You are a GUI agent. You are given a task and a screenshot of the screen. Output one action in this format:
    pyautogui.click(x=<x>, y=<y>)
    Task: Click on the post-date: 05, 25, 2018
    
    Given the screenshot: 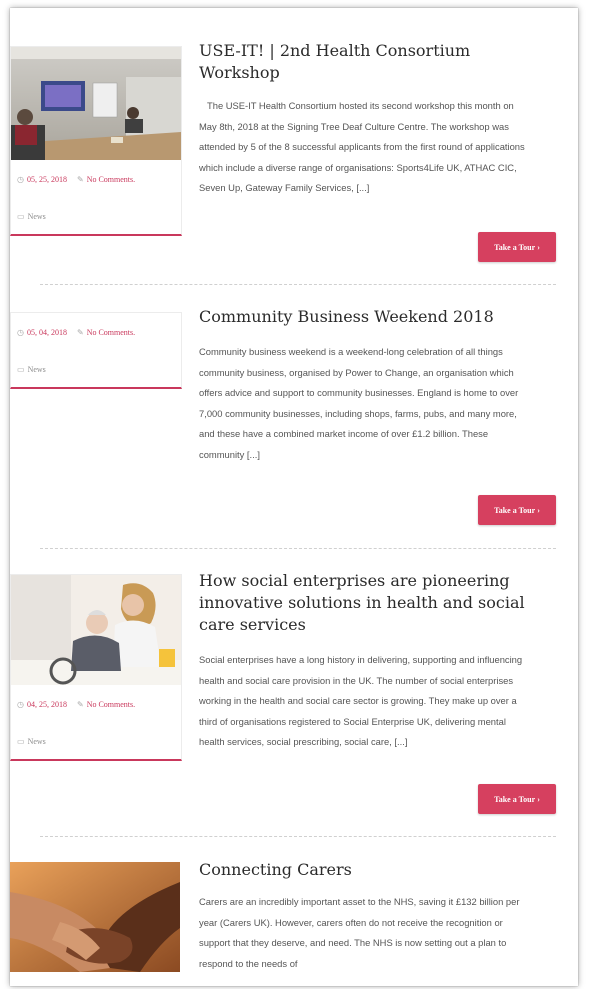 What is the action you would take?
    pyautogui.click(x=46, y=179)
    